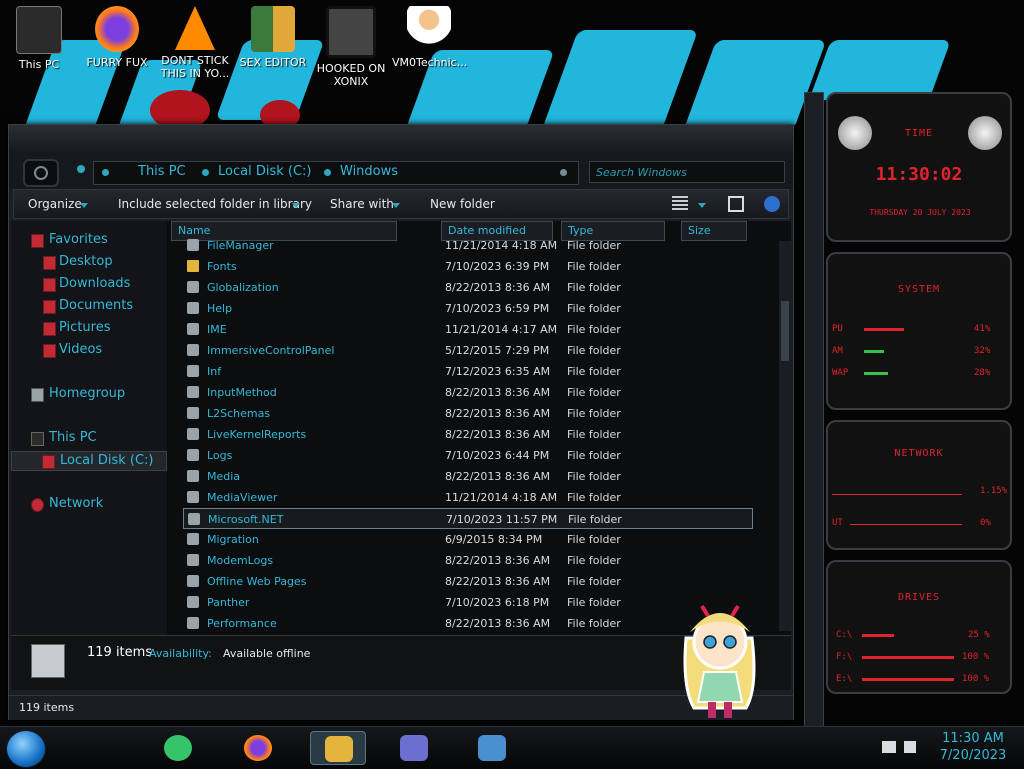 The width and height of the screenshot is (1024, 769). Describe the element at coordinates (89, 285) in the screenshot. I see `nav-downloads: Downloads` at that location.